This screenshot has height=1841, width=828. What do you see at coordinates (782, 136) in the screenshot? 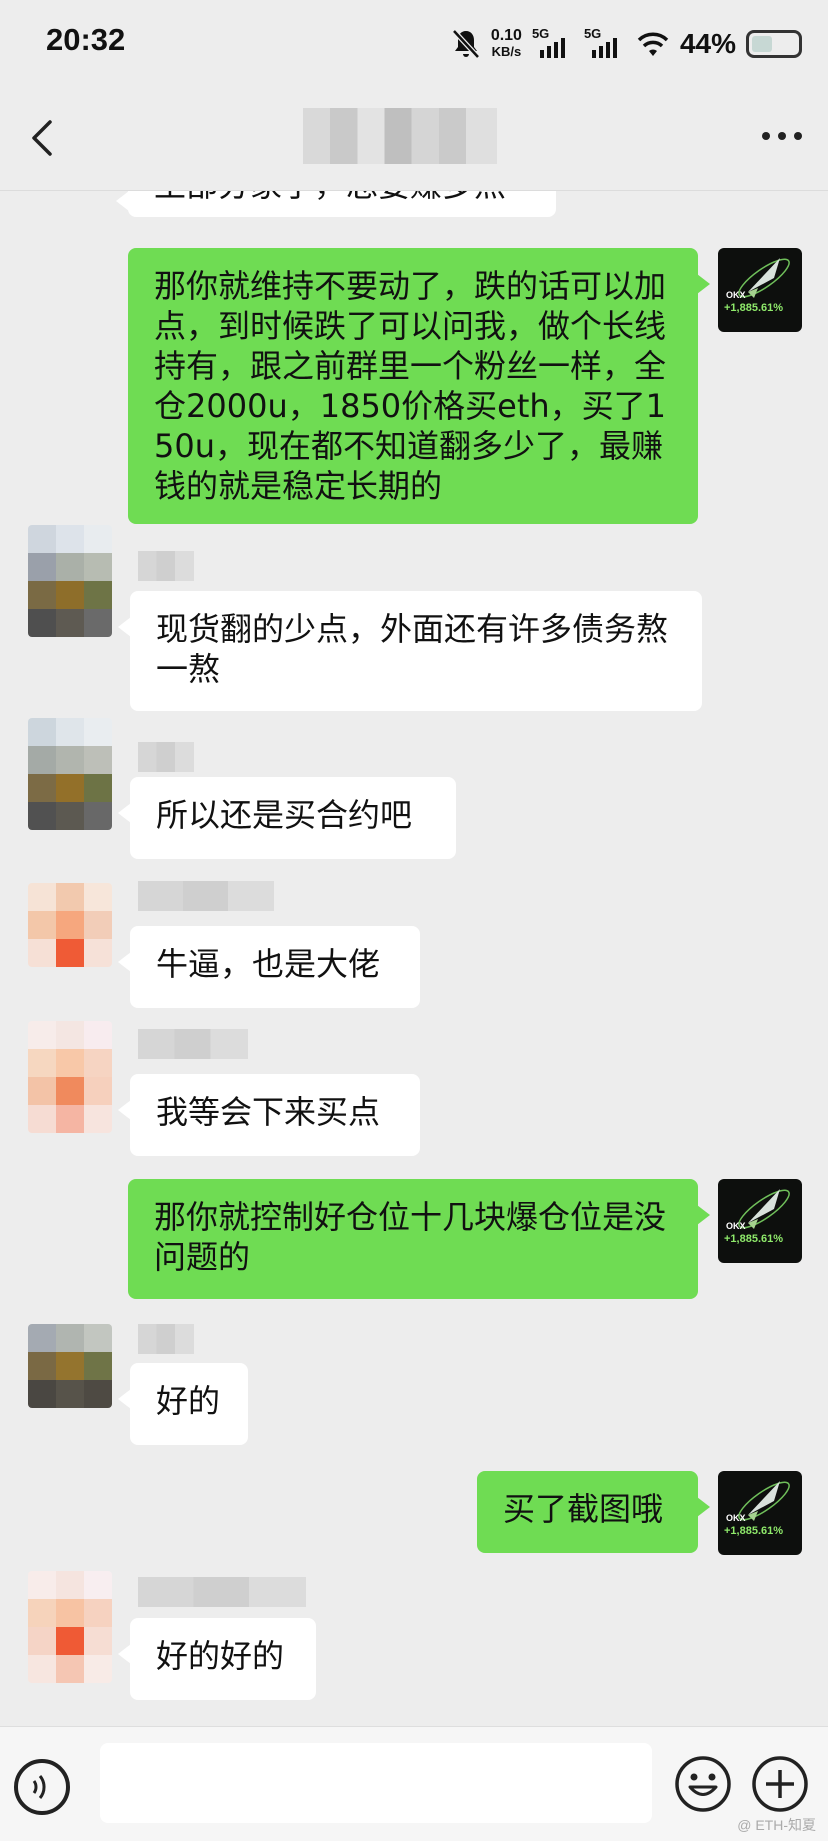
I see `more-options-icon` at bounding box center [782, 136].